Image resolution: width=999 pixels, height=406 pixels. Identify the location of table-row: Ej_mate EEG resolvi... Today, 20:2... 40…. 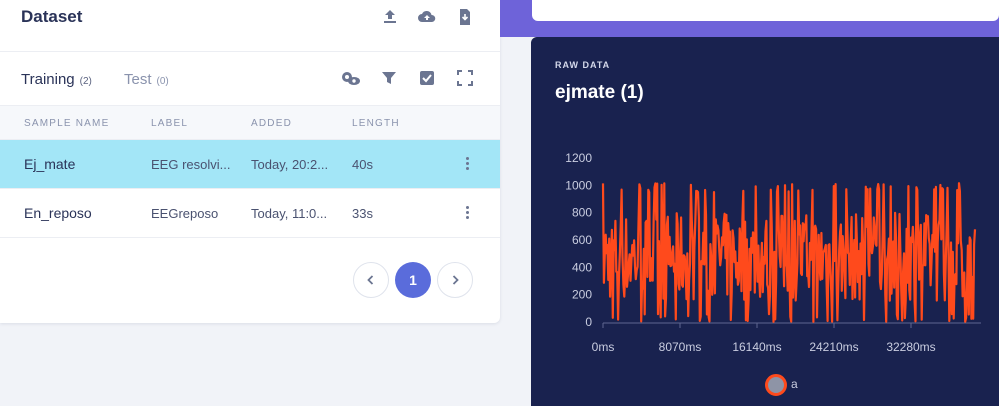
(250, 164).